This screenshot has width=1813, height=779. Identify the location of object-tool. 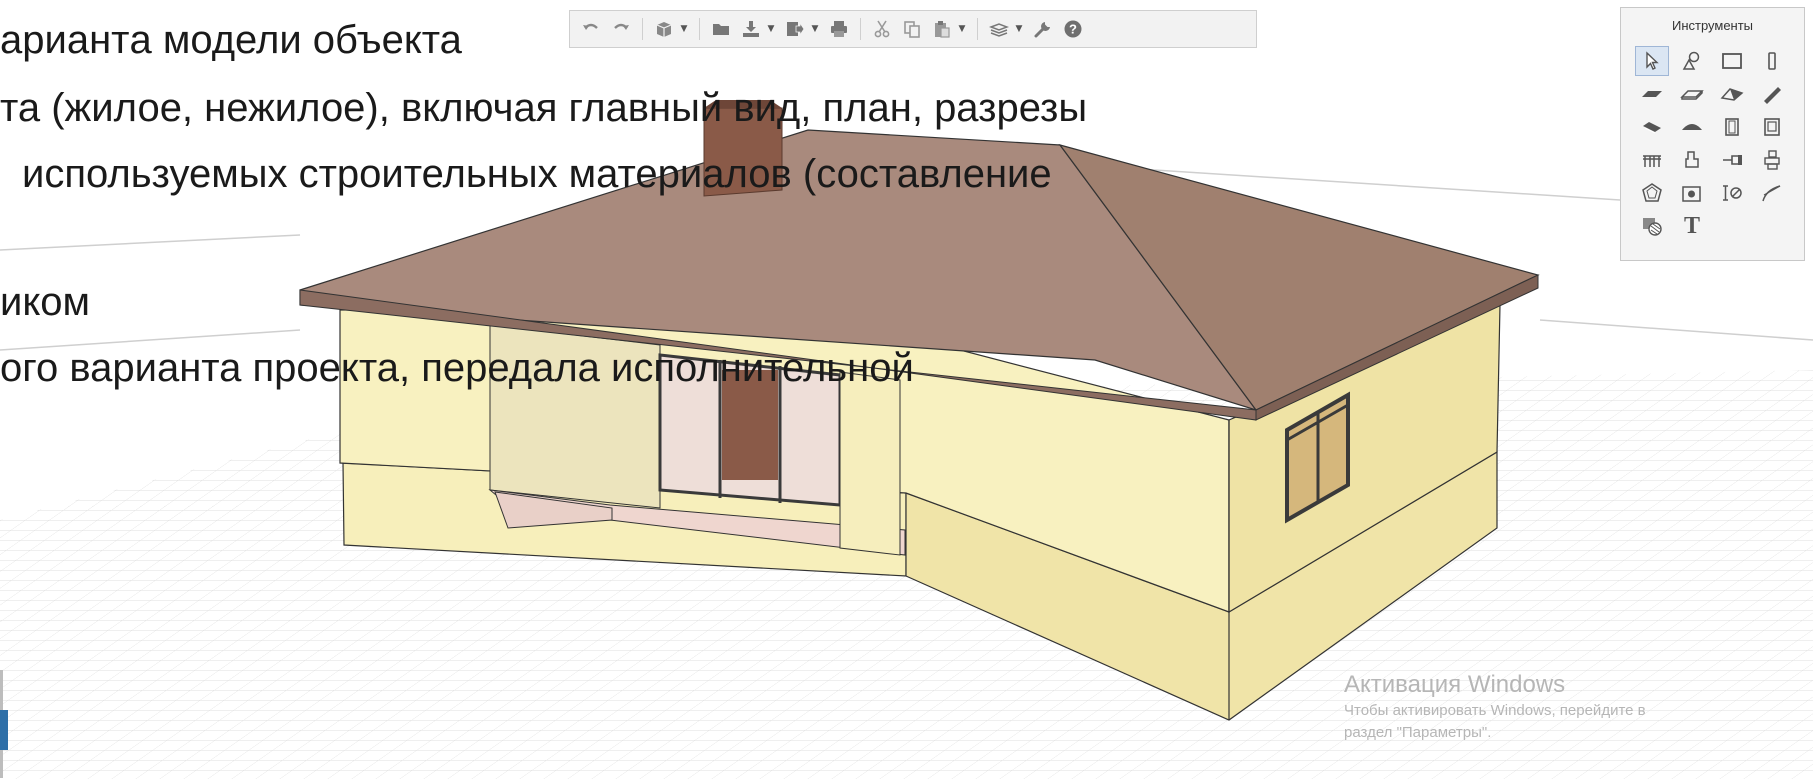
(1692, 61).